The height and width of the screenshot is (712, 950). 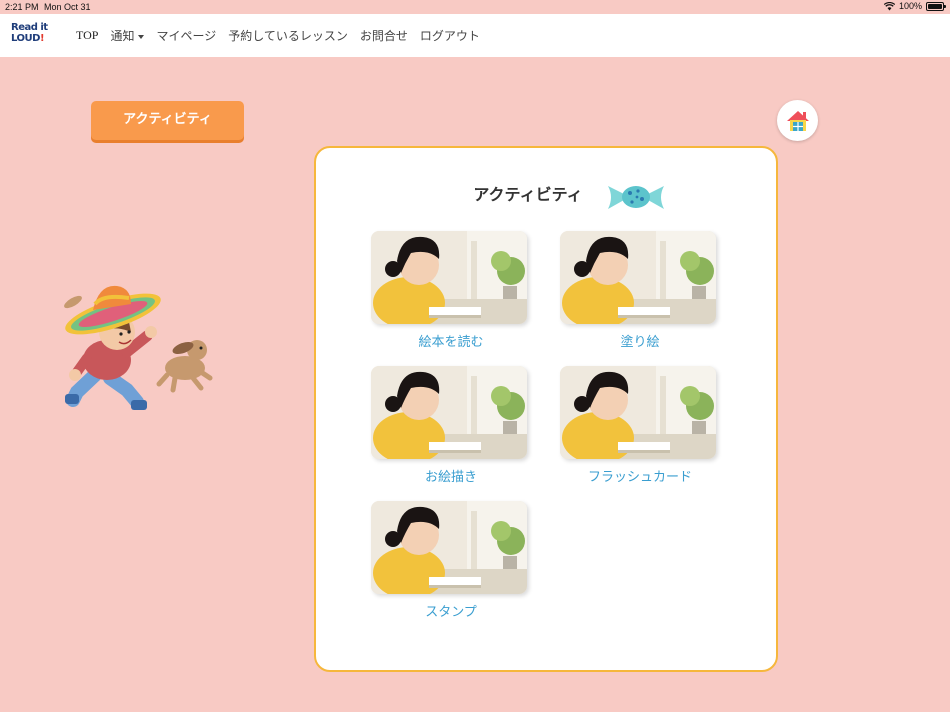 What do you see at coordinates (528, 194) in the screenshot?
I see `card-title-text: アクティビティ` at bounding box center [528, 194].